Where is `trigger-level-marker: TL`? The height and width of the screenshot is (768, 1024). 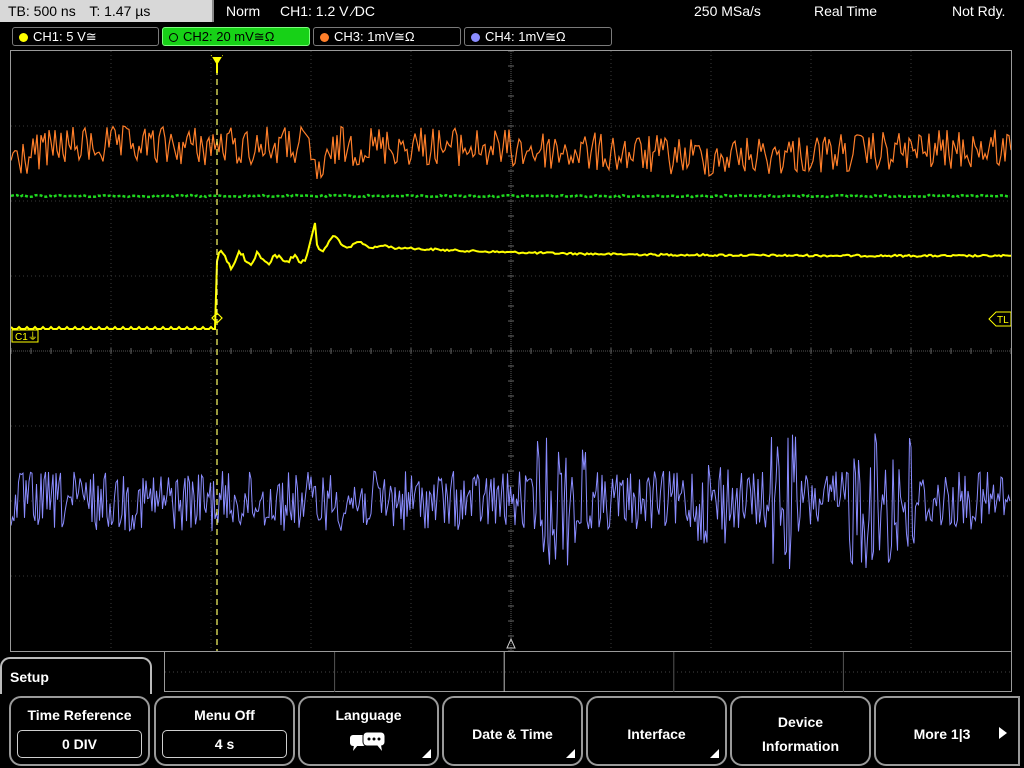
trigger-level-marker: TL is located at coordinates (999, 319).